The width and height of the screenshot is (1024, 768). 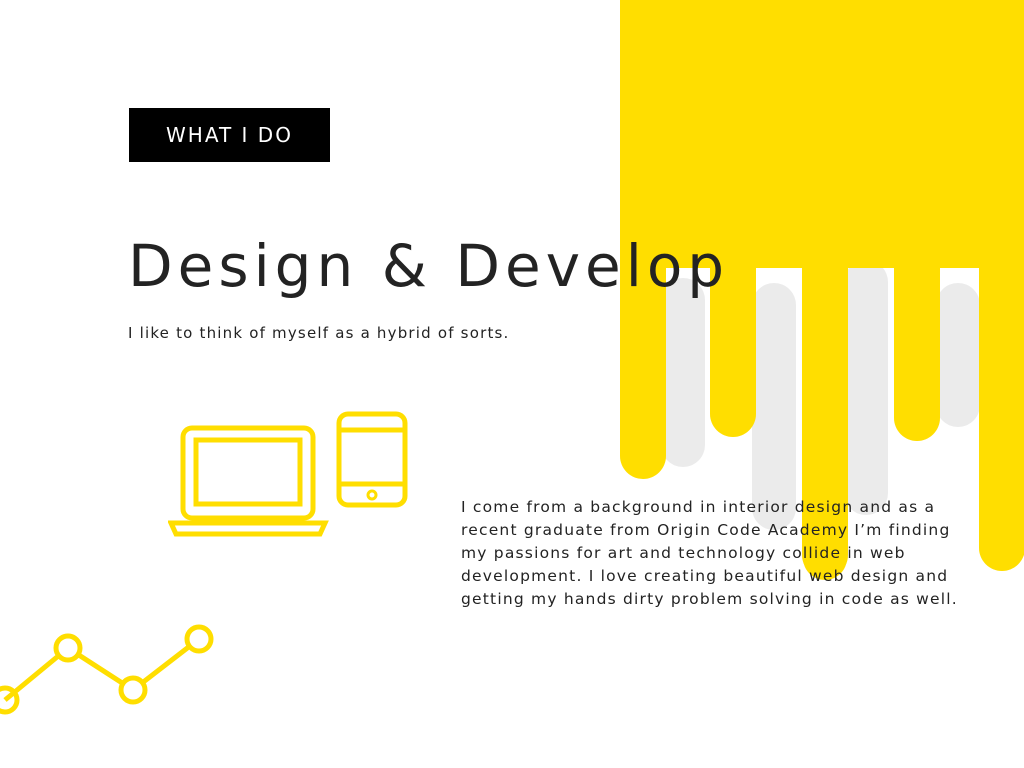 I want to click on tablet-home-button, so click(x=372, y=495).